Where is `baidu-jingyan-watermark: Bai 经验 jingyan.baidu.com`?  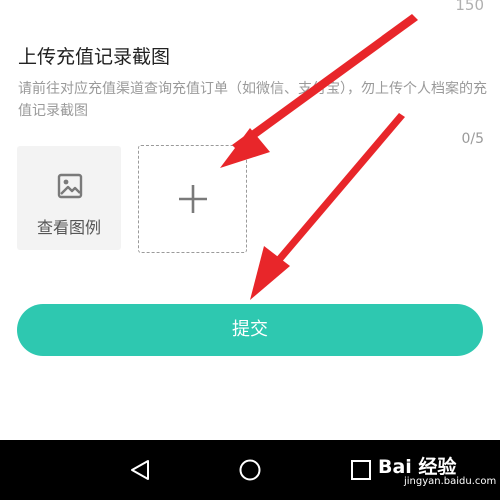
baidu-jingyan-watermark: Bai 经验 jingyan.baidu.com is located at coordinates (437, 474).